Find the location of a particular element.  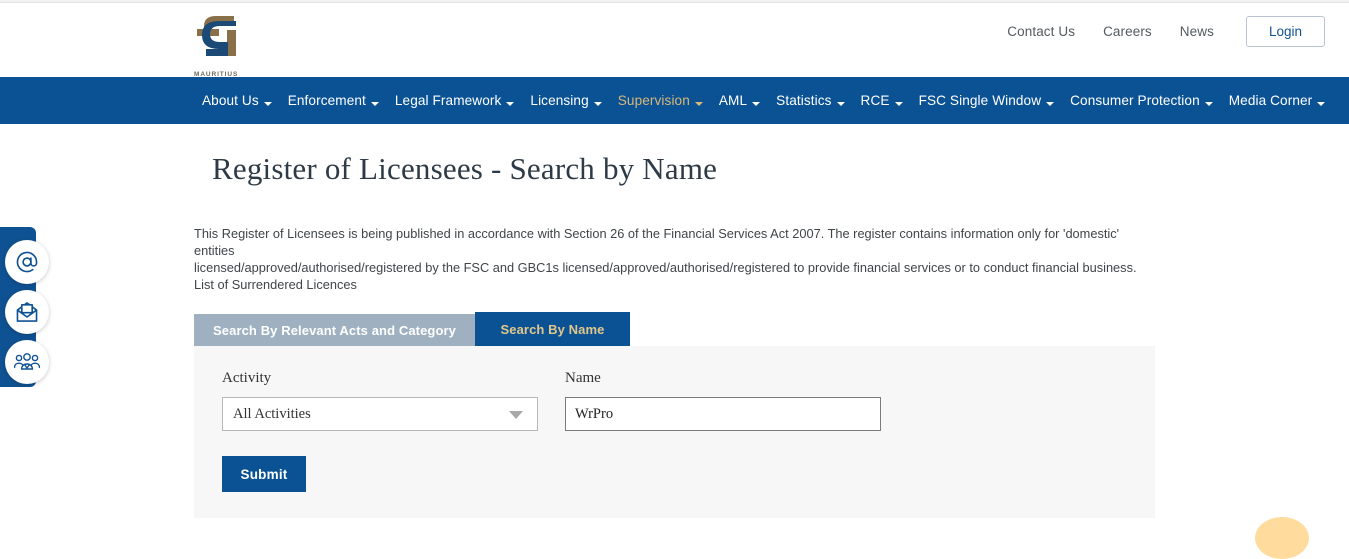

nav-label: About Us is located at coordinates (230, 100).